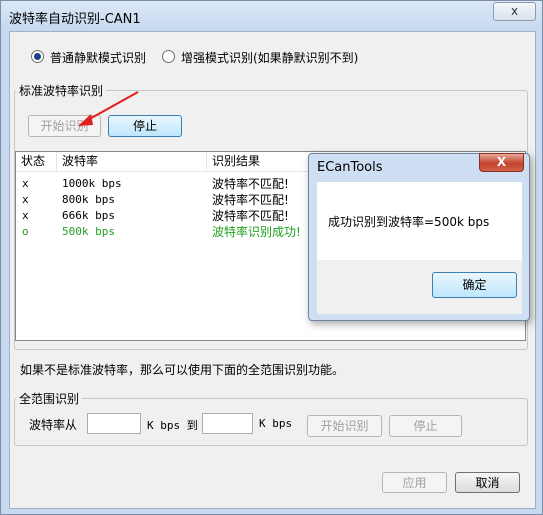  I want to click on full-range-stop-button: 停止, so click(425, 426).